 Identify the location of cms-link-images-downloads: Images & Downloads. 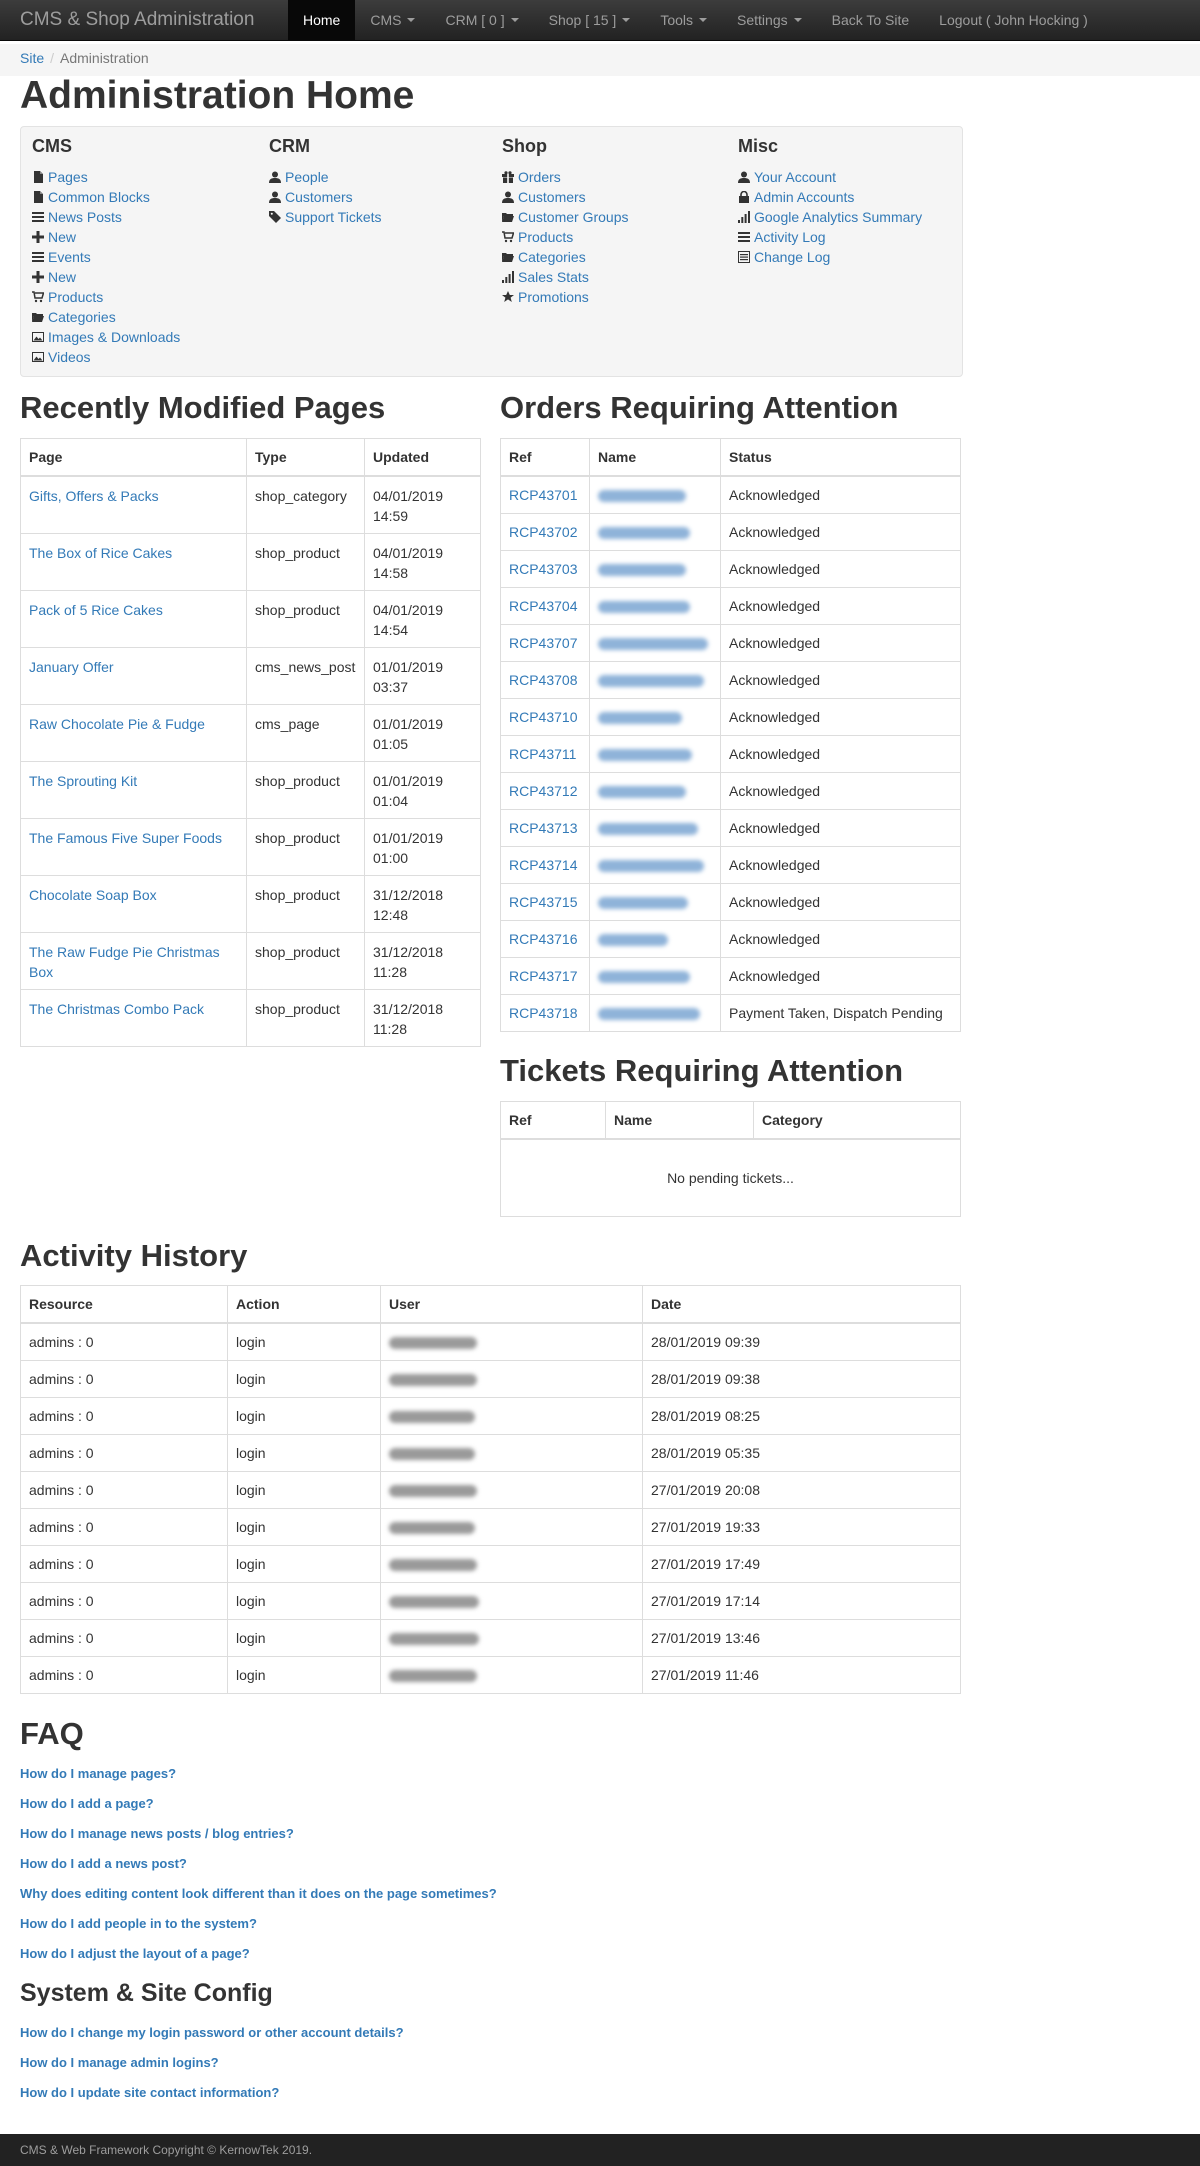
(114, 337).